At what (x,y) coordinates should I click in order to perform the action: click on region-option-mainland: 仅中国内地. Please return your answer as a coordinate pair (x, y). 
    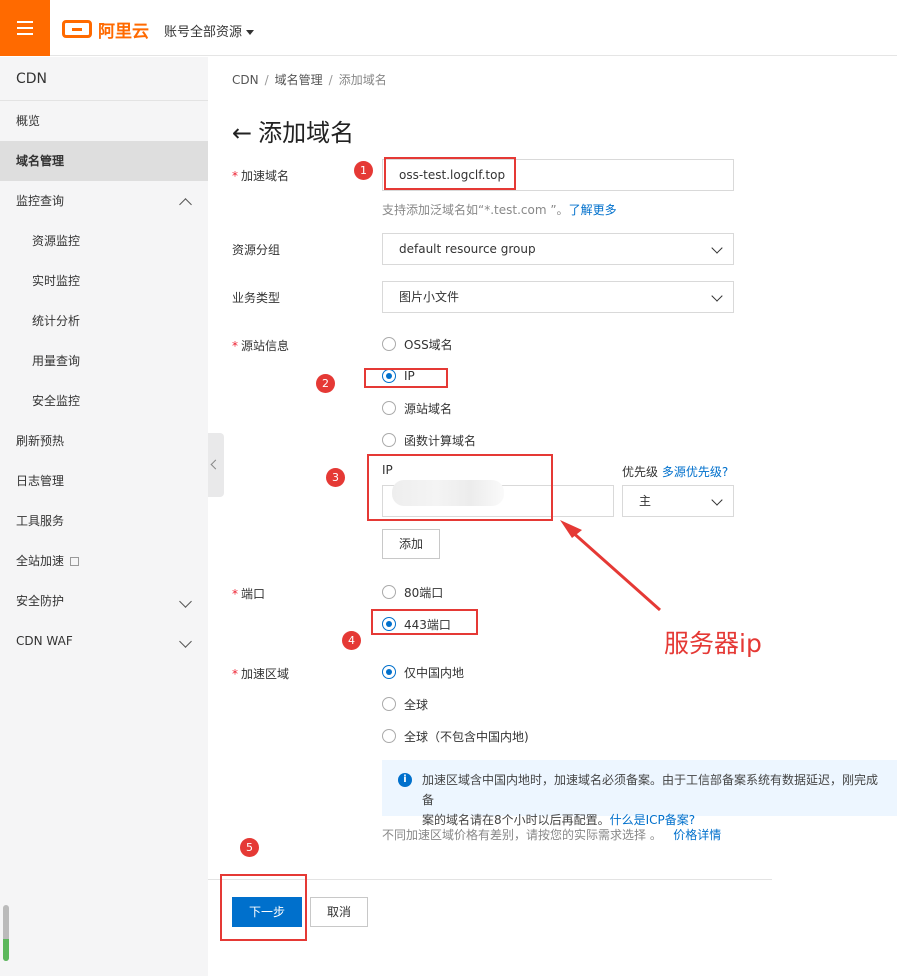
    Looking at the image, I should click on (423, 672).